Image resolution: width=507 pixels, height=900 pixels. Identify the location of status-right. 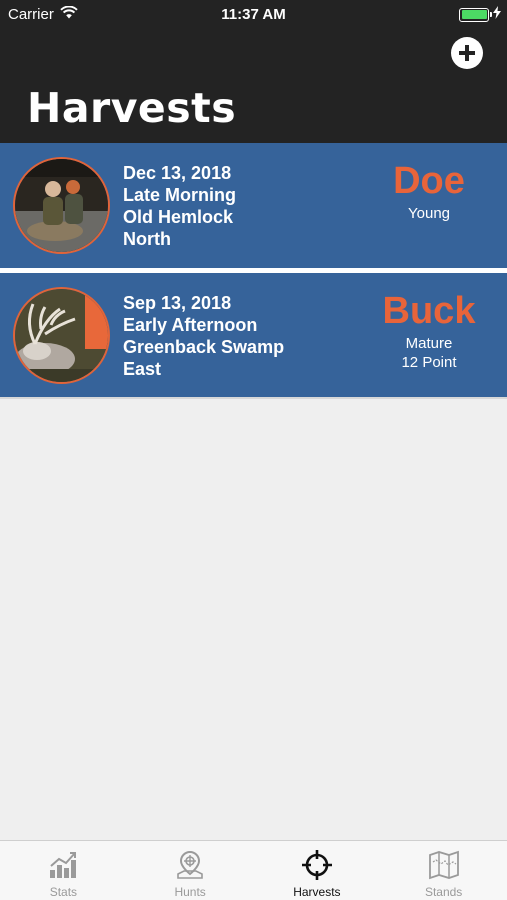
(480, 14).